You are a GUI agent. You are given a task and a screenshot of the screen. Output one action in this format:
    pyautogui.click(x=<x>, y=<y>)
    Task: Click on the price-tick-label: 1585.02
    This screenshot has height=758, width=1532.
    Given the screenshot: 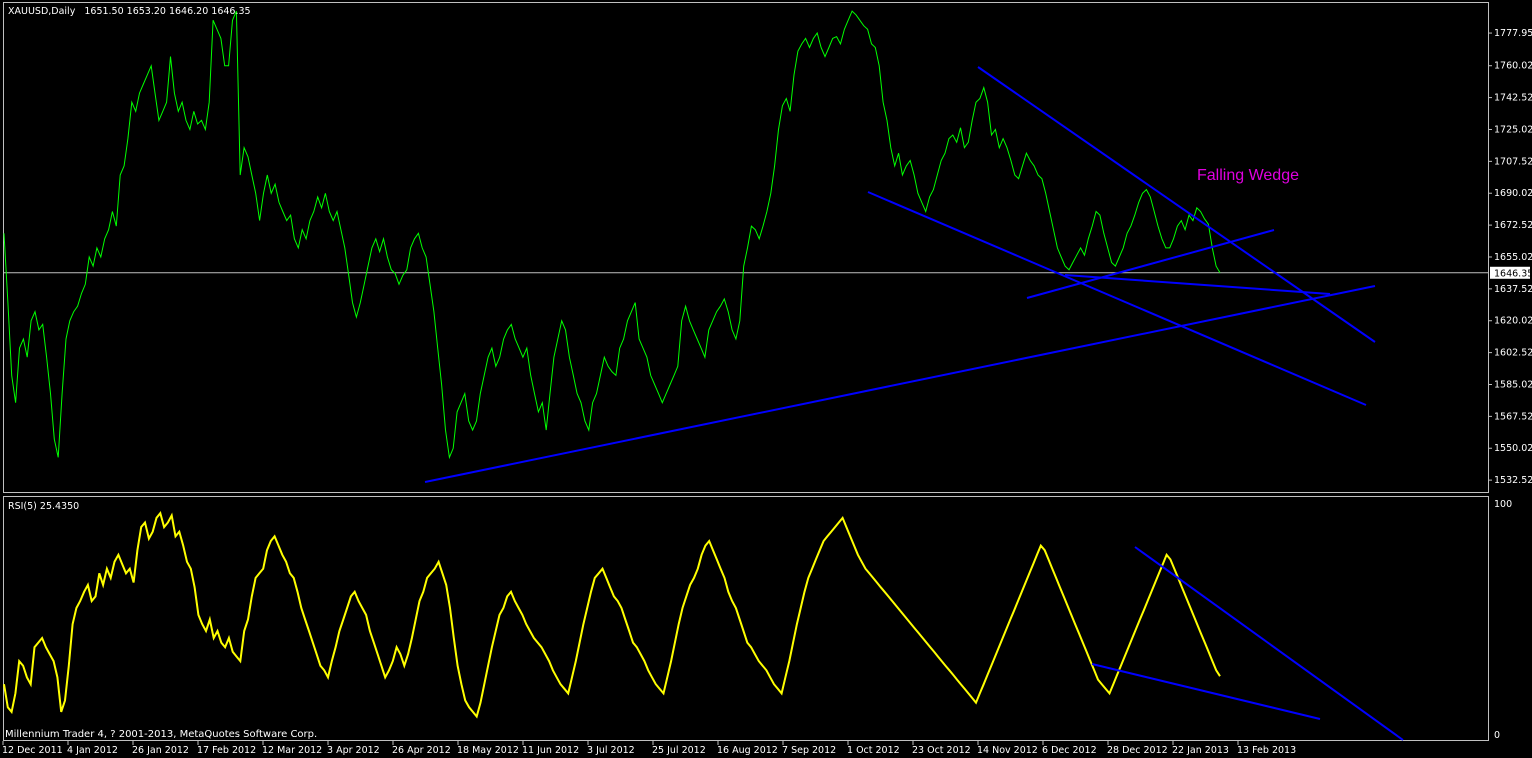 What is the action you would take?
    pyautogui.click(x=1513, y=384)
    